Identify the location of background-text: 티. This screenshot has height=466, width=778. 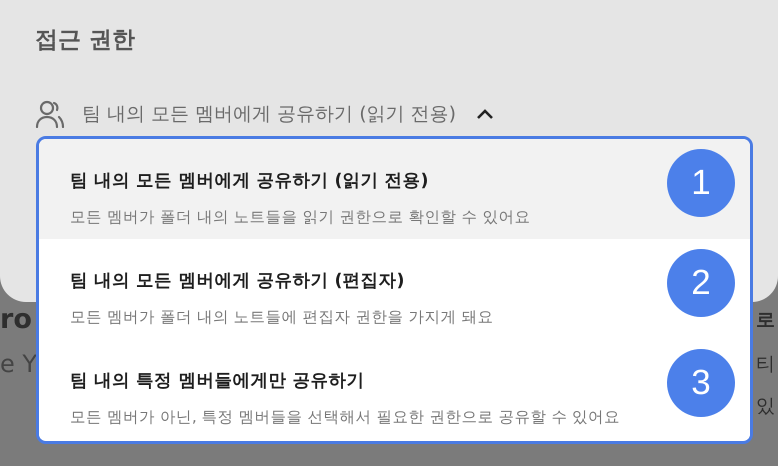
(765, 364).